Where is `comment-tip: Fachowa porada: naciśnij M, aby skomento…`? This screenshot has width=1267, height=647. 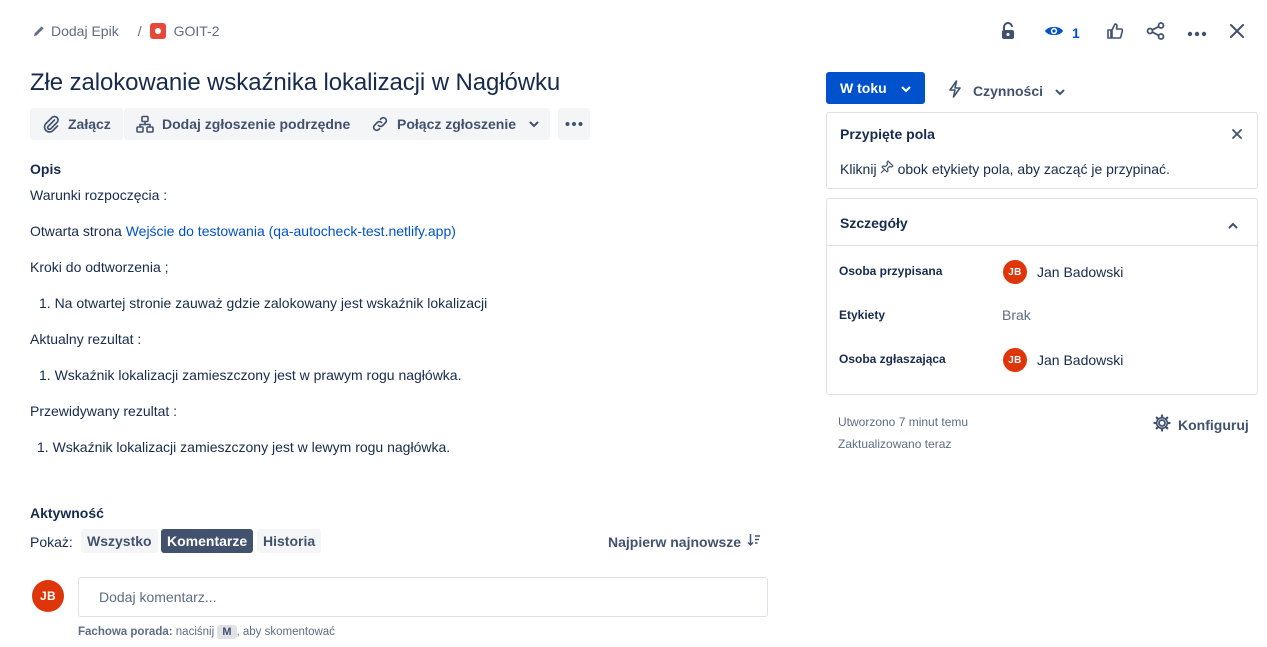 comment-tip: Fachowa porada: naciśnij M, aby skomento… is located at coordinates (206, 632).